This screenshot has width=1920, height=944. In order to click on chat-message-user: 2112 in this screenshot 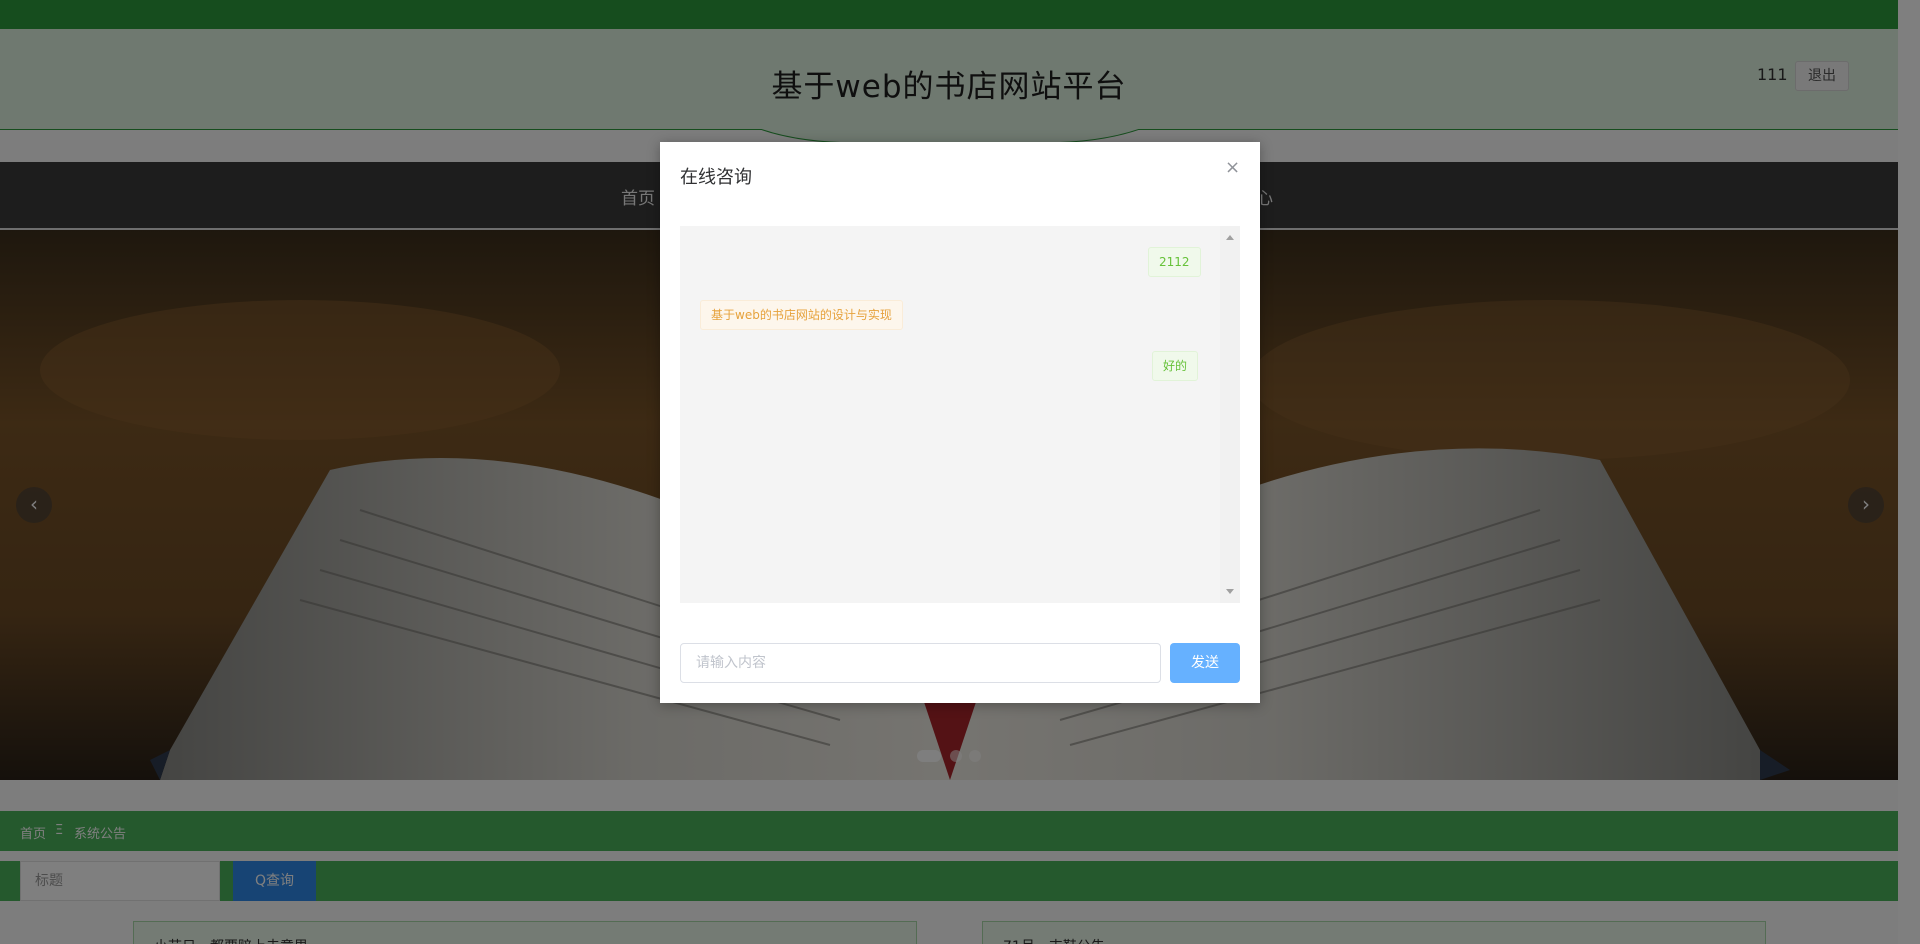, I will do `click(1174, 262)`.